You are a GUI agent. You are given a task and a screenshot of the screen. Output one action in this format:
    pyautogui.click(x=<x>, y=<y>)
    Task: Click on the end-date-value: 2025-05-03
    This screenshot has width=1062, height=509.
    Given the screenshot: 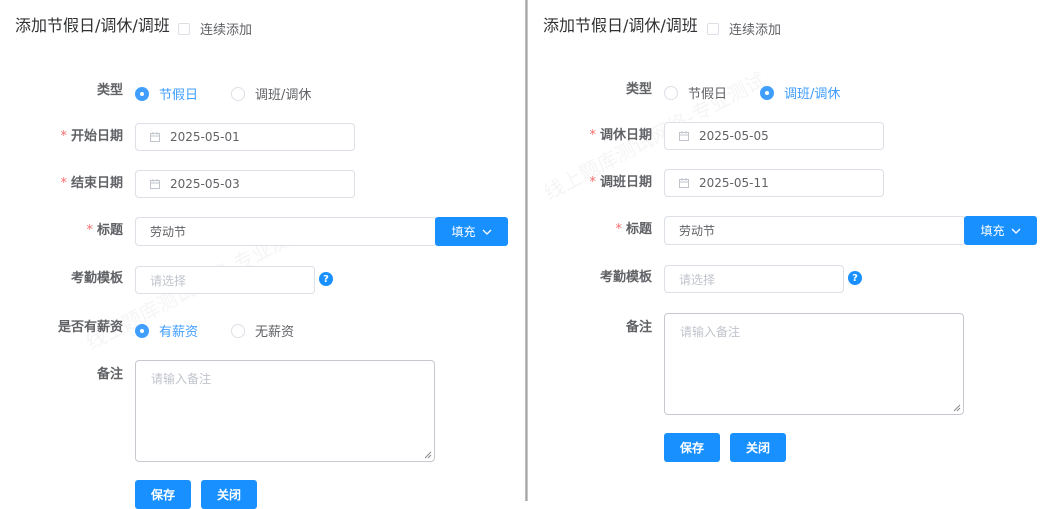 What is the action you would take?
    pyautogui.click(x=205, y=184)
    